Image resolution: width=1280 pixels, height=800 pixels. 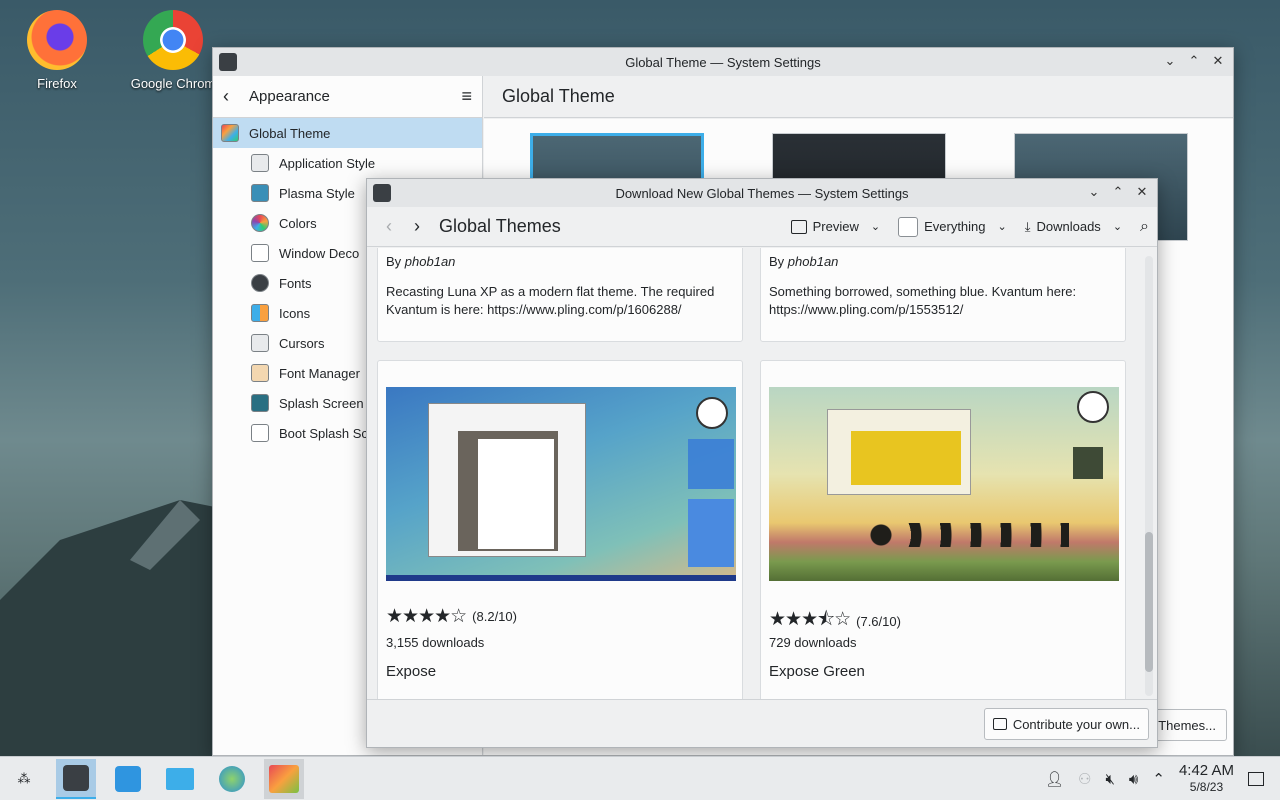 I want to click on user-icon: 👤︎, so click(x=1054, y=779).